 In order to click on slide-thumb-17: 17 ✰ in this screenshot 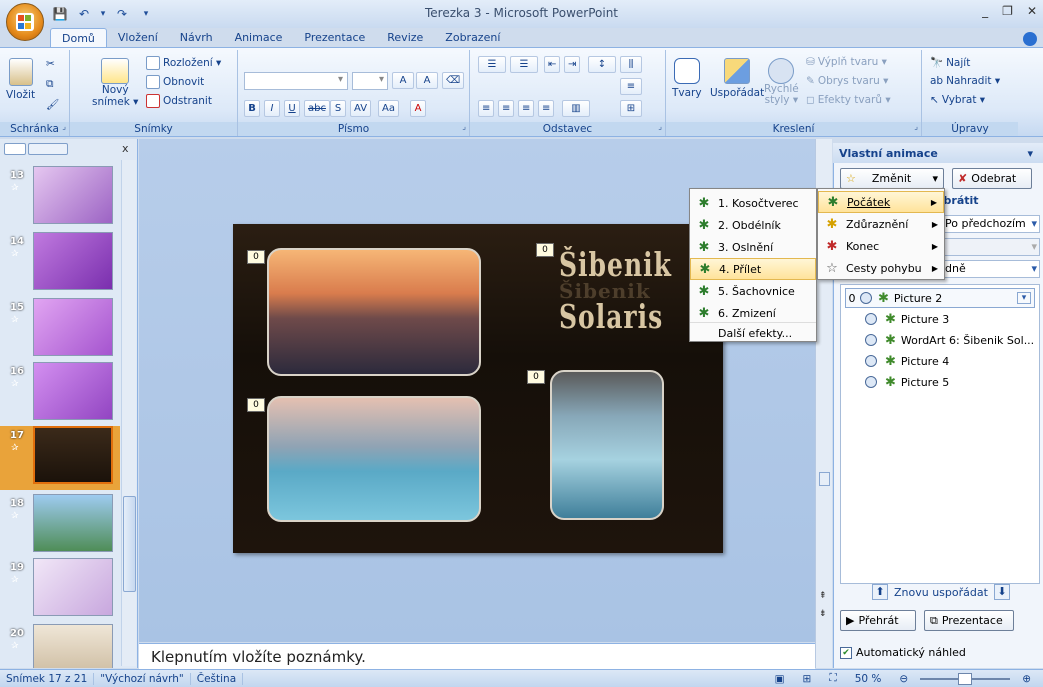, I will do `click(60, 458)`.